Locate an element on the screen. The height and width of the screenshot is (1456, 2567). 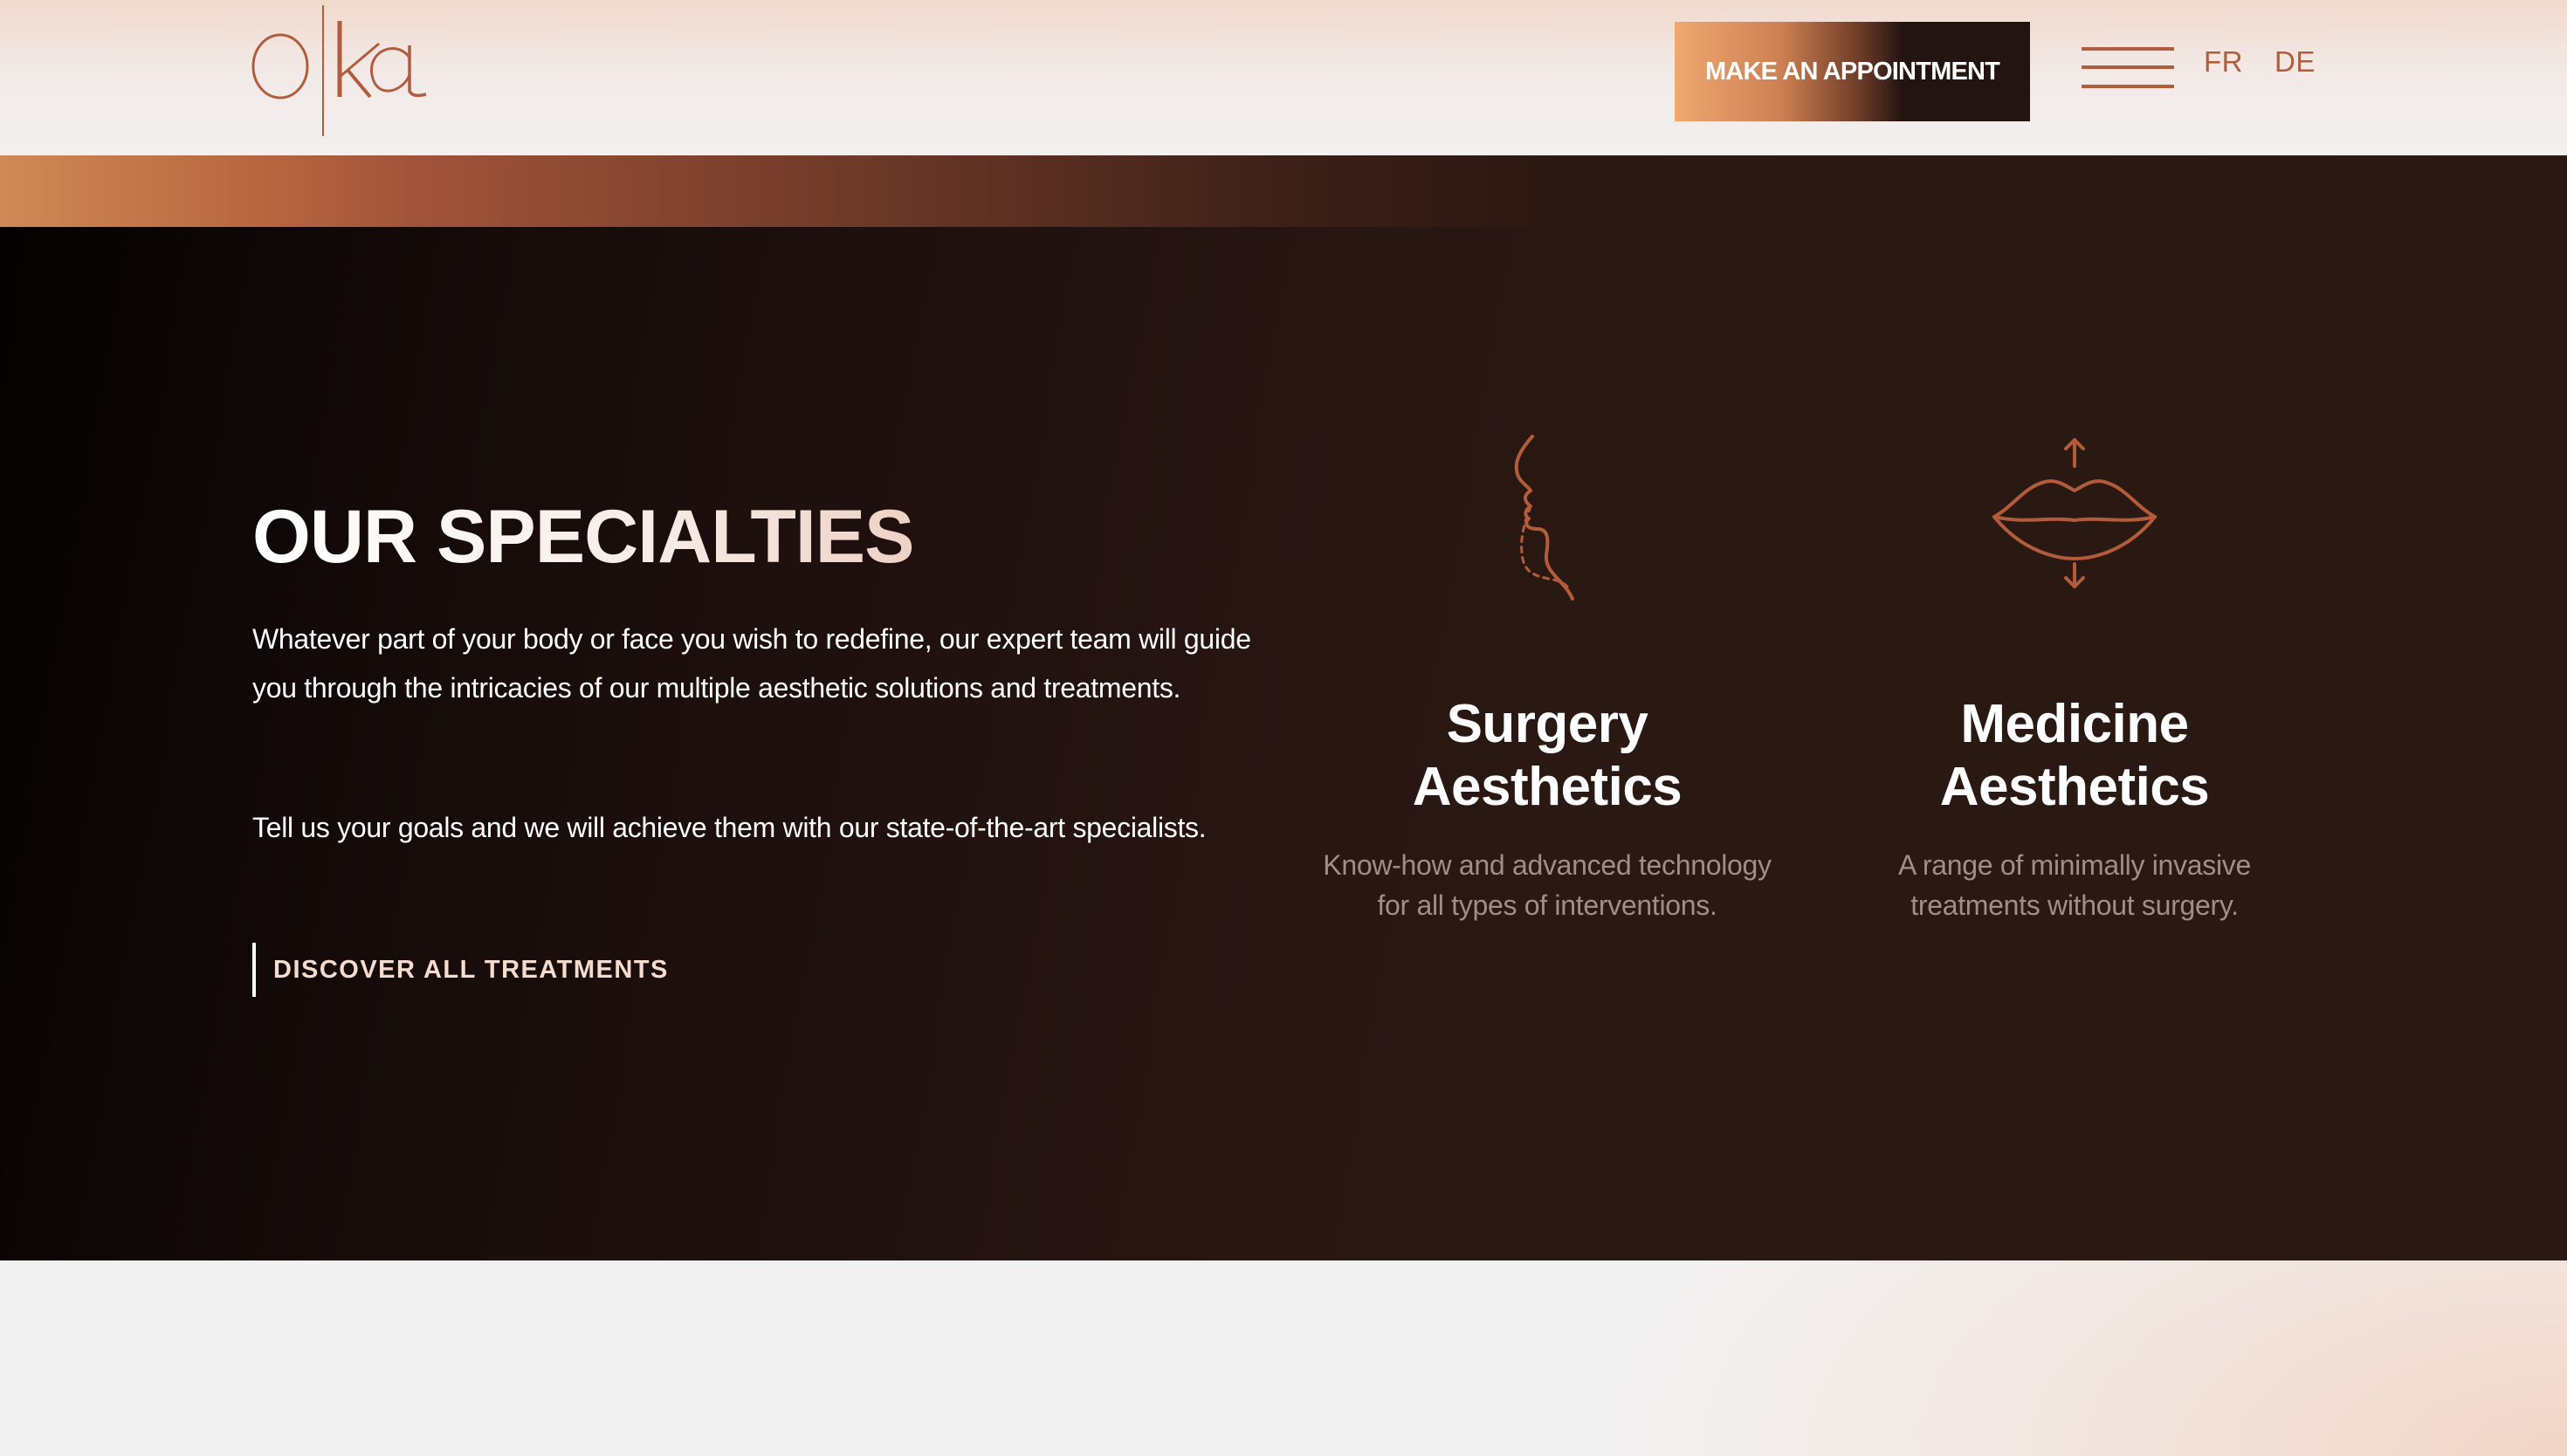
next-section-background is located at coordinates (1283, 1358).